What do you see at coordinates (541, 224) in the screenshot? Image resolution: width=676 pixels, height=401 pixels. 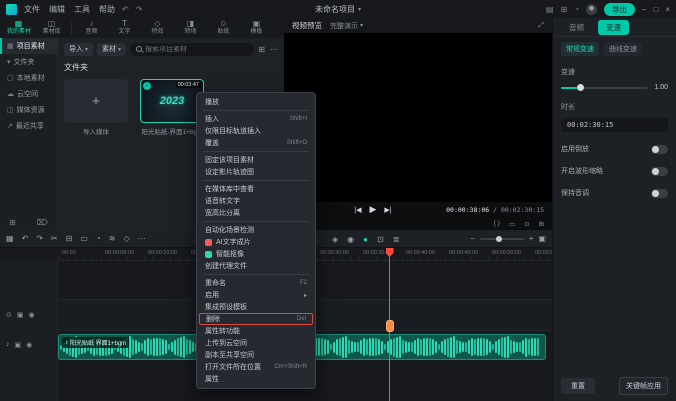 I see `fullscreen-icon: ⊞` at bounding box center [541, 224].